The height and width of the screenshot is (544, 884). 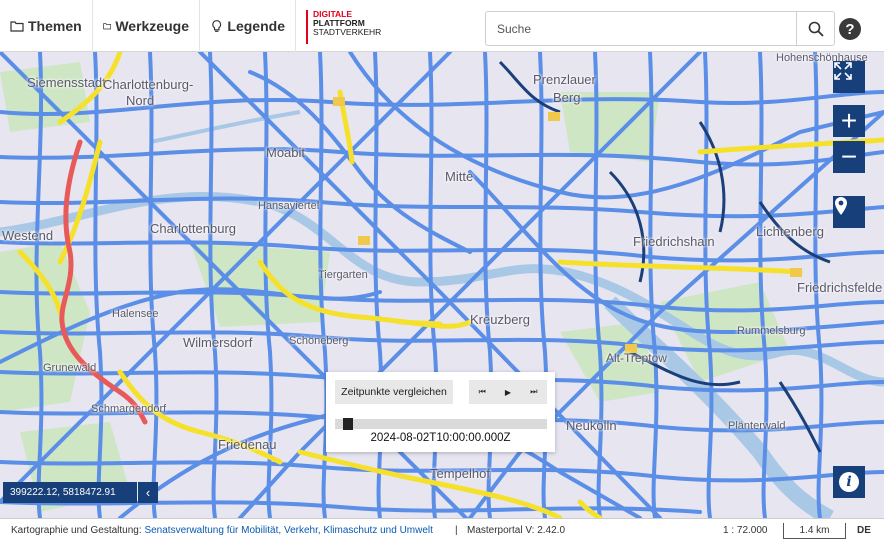 What do you see at coordinates (849, 212) in the screenshot?
I see `locate-button` at bounding box center [849, 212].